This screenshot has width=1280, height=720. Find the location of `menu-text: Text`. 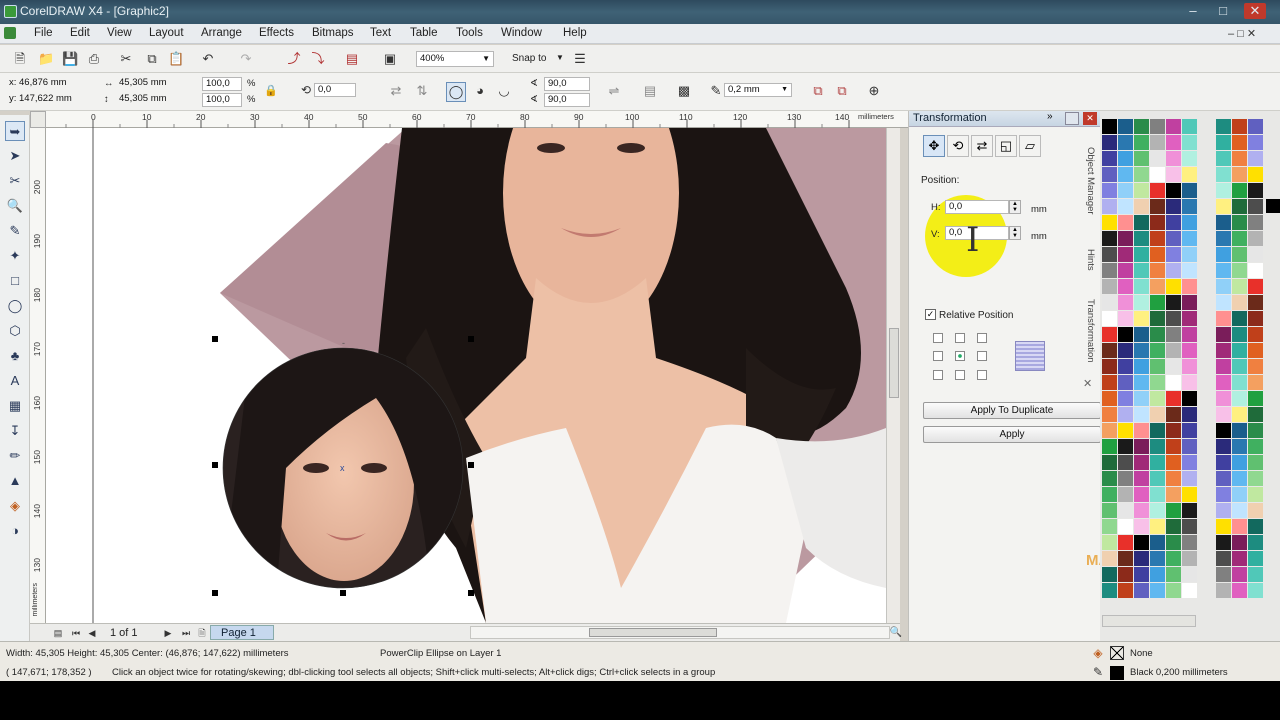

menu-text: Text is located at coordinates (380, 33).